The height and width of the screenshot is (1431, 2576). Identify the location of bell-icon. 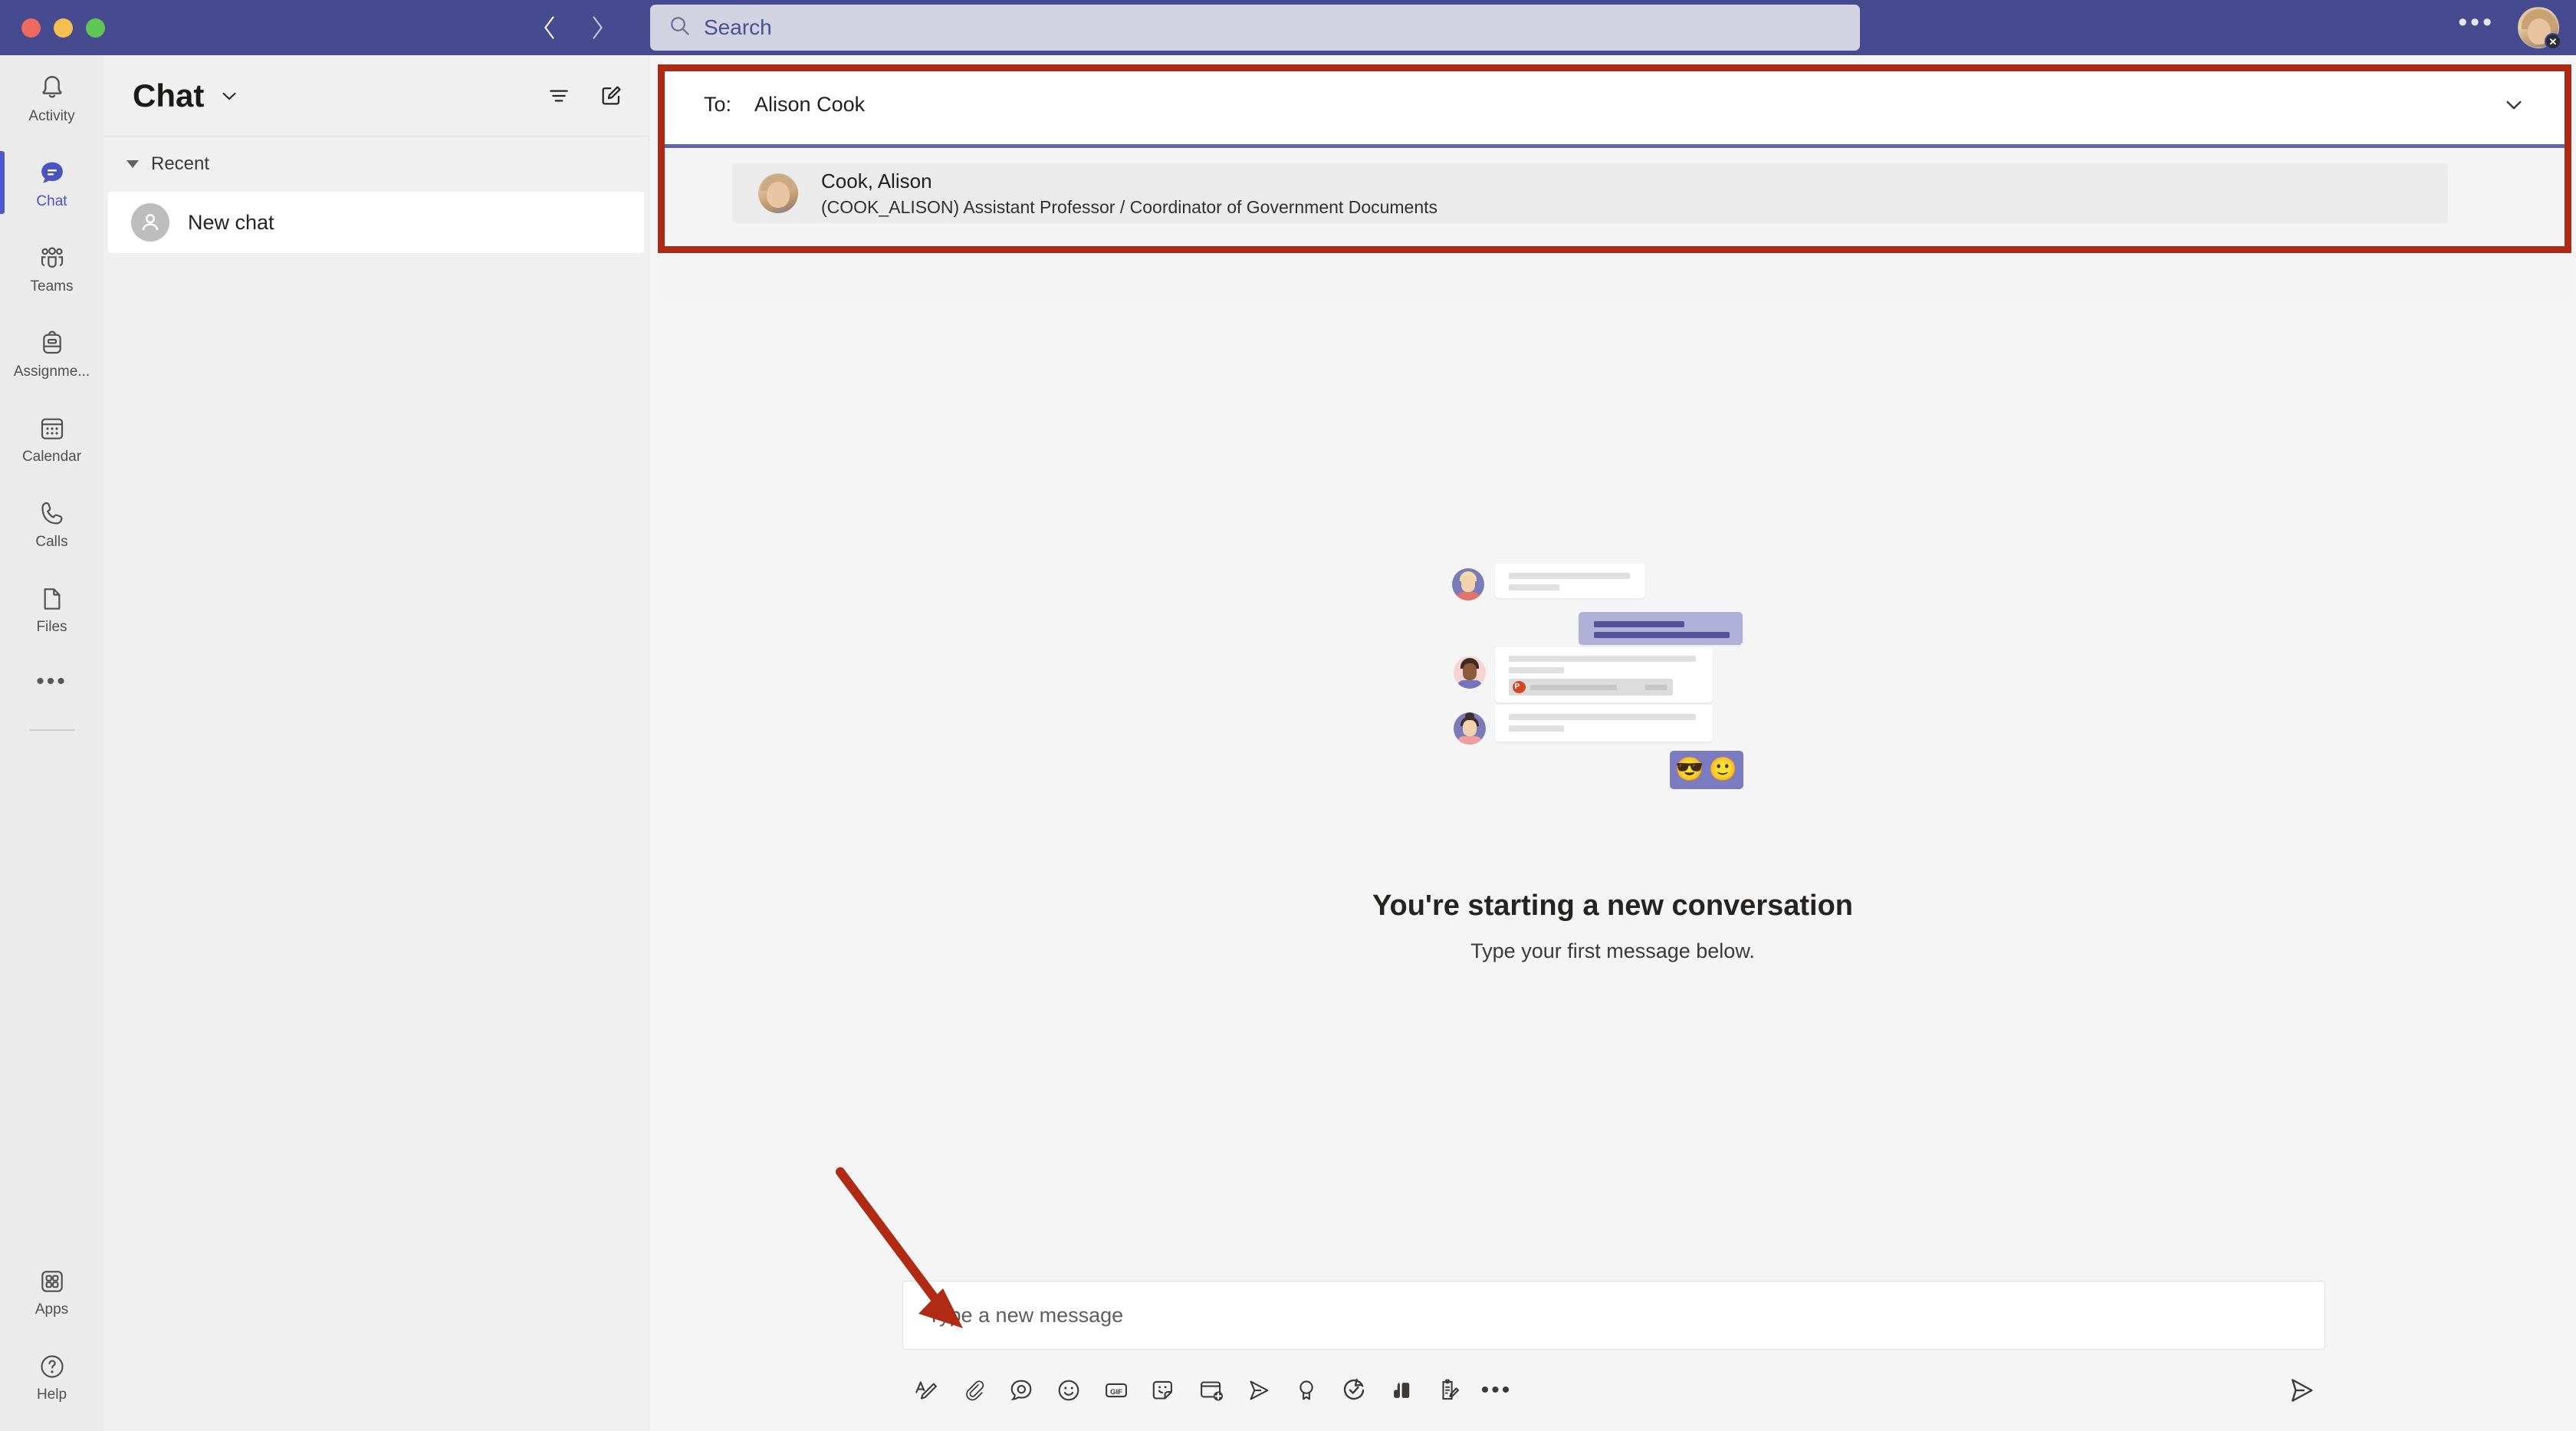
(52, 87).